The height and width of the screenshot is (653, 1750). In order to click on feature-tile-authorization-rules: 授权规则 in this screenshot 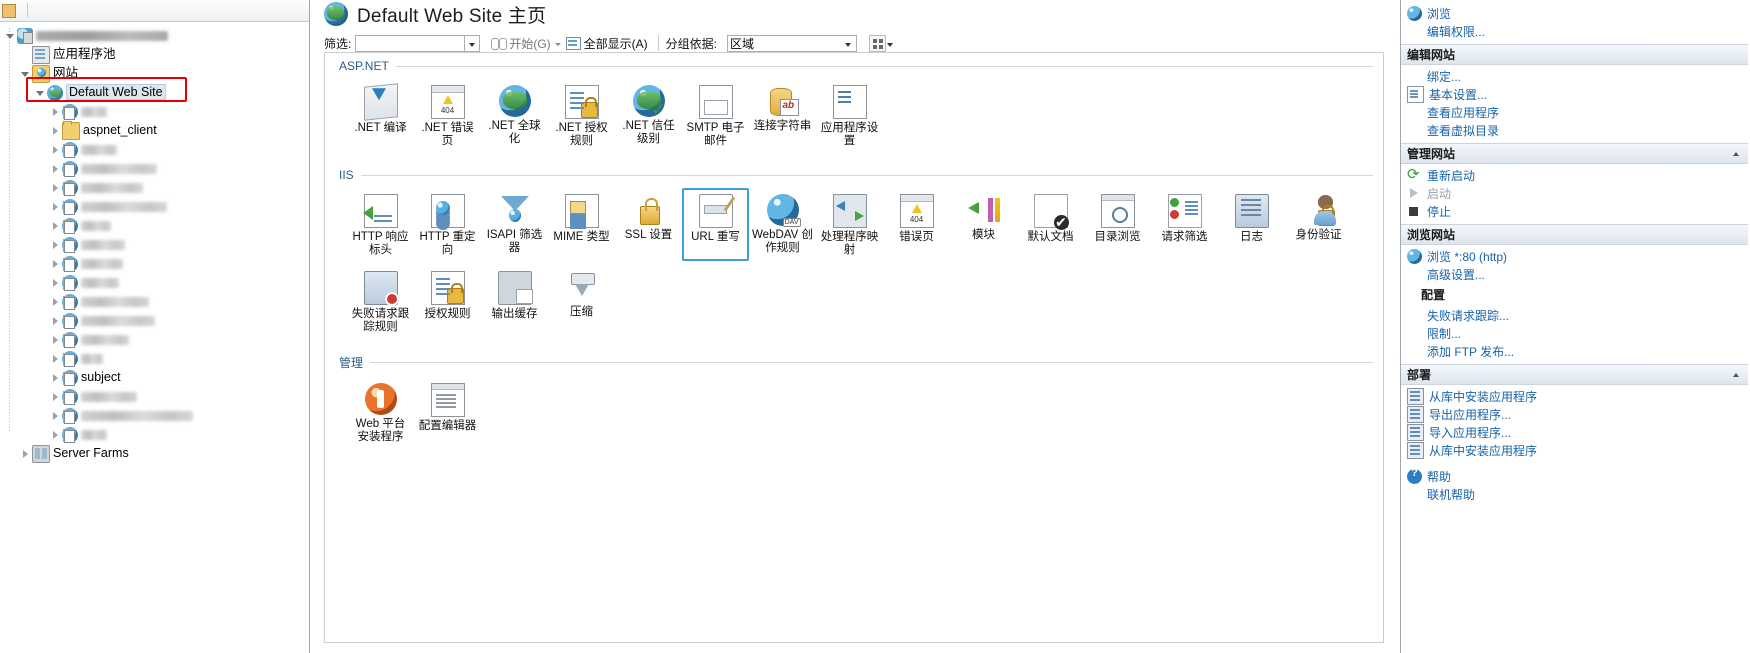, I will do `click(447, 301)`.